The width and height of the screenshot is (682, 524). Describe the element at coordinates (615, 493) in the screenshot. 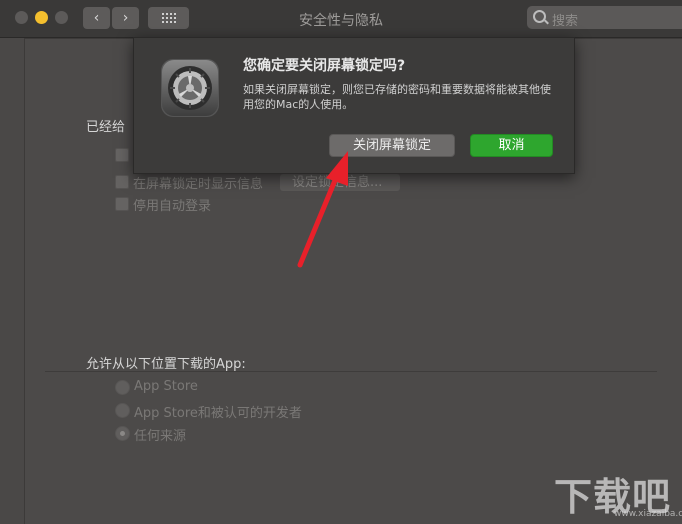

I see `watermark-logo: 下载吧 www.xiazaiba.com` at that location.